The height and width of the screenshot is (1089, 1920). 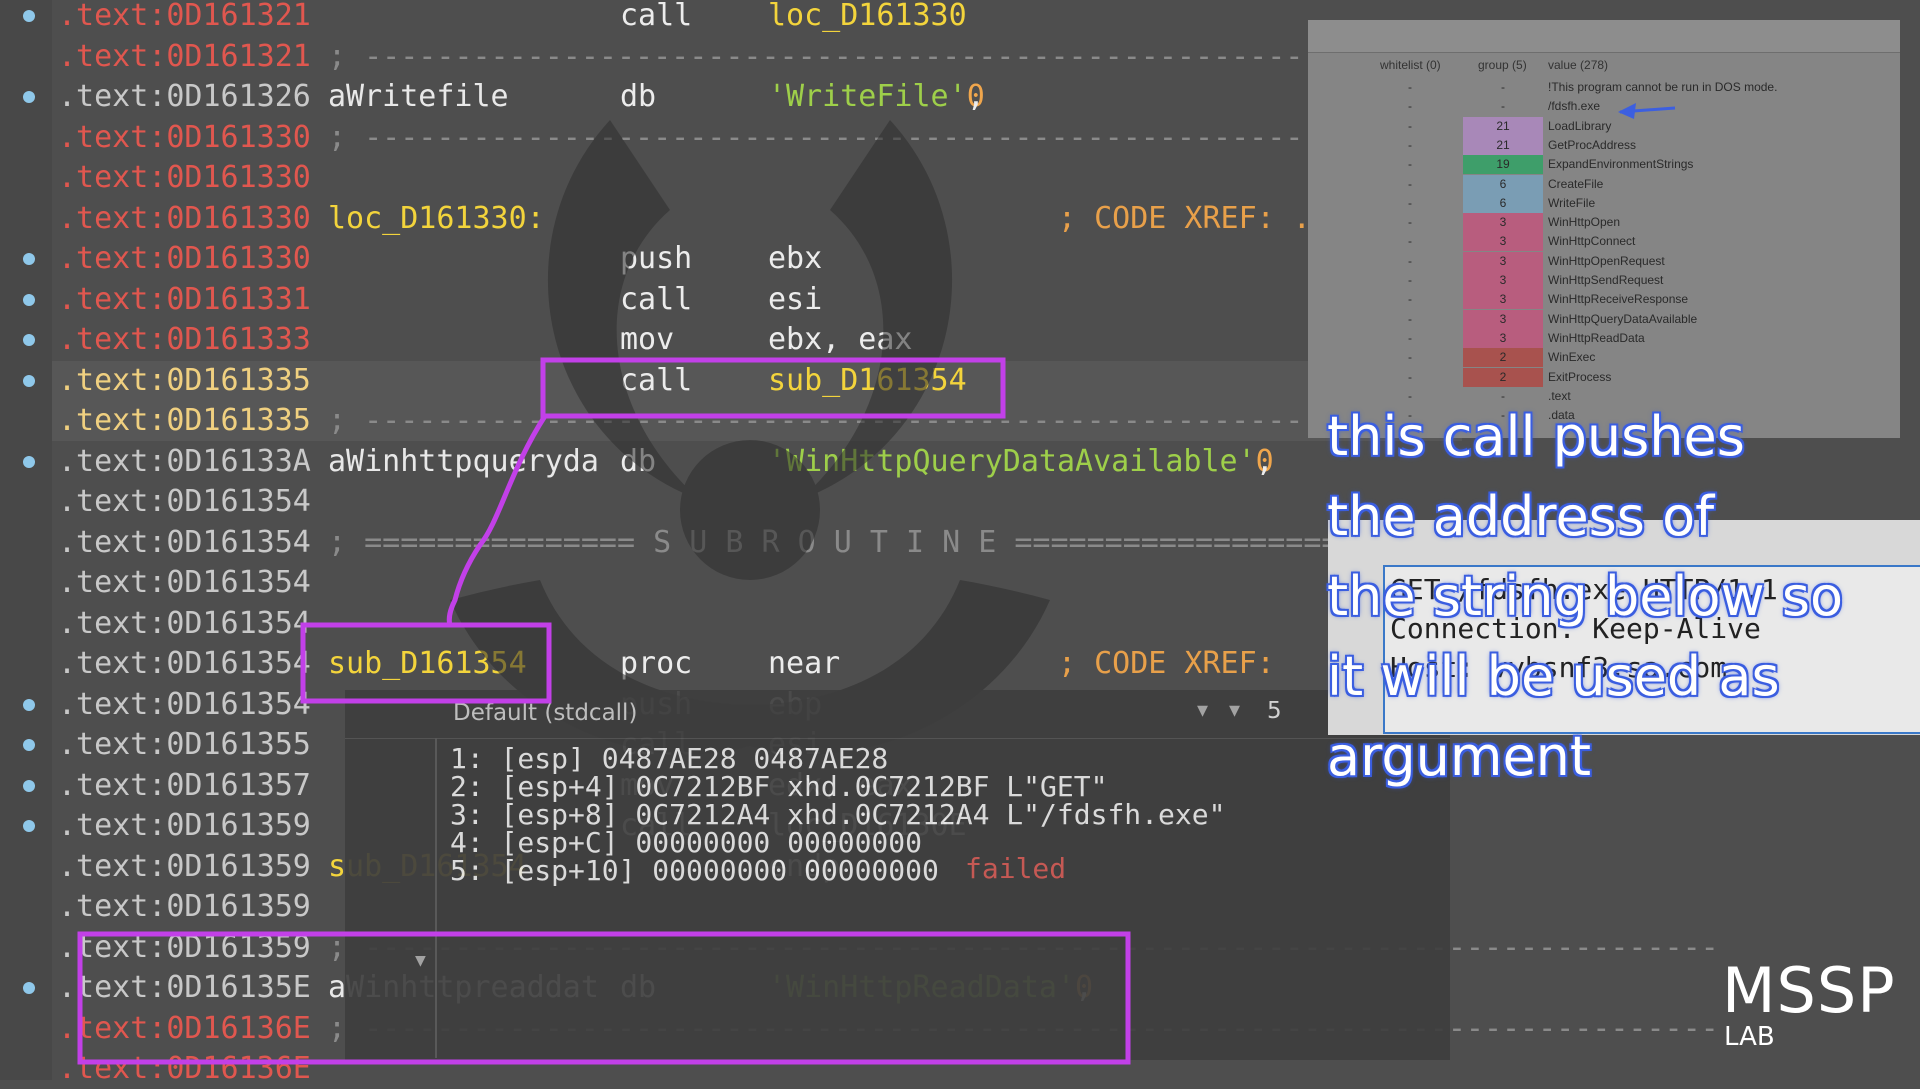 What do you see at coordinates (1580, 376) in the screenshot?
I see `strings-cell-value: ExitProcess` at bounding box center [1580, 376].